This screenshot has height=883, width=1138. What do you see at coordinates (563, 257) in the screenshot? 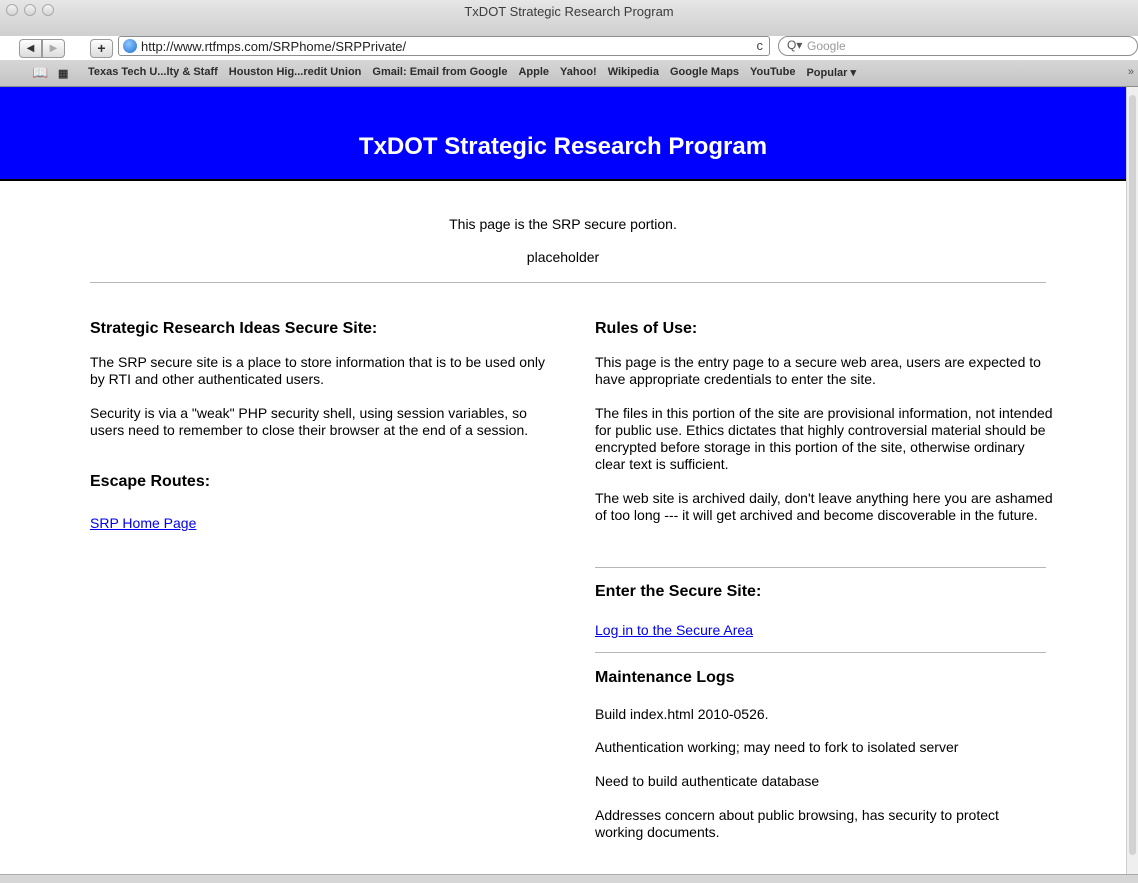
I see `placeholder-text: placeholder` at bounding box center [563, 257].